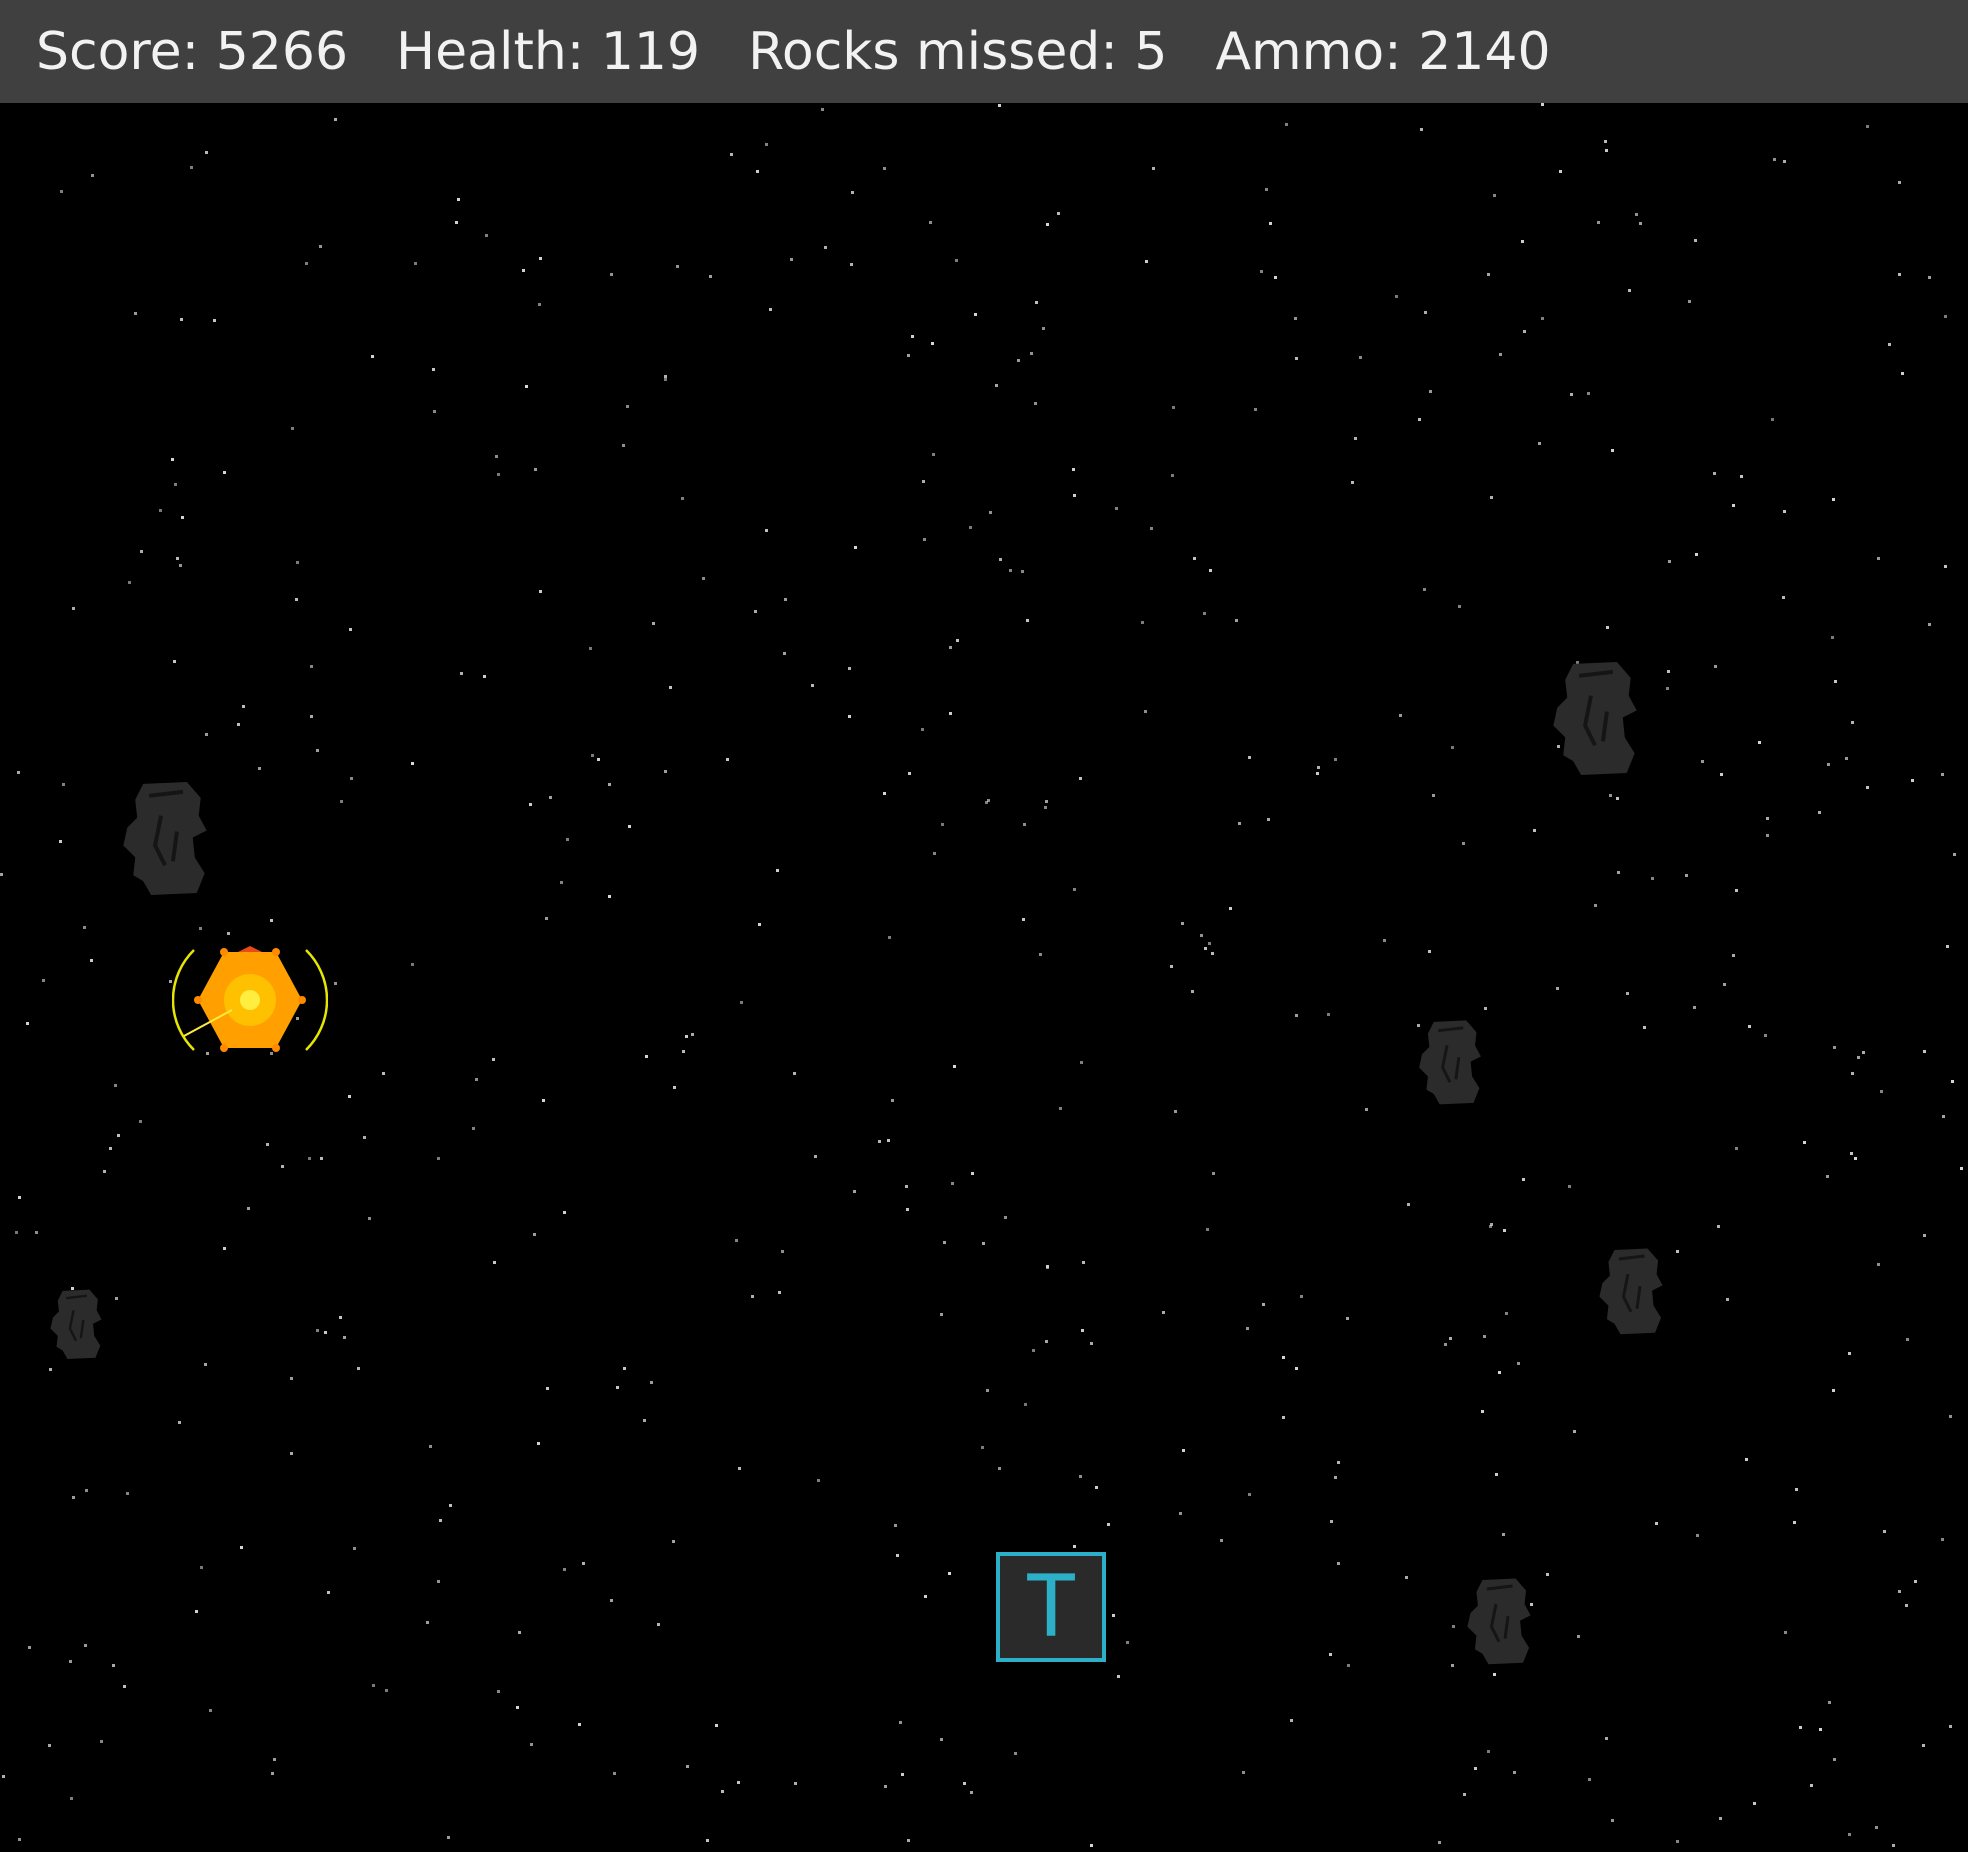  What do you see at coordinates (165, 838) in the screenshot?
I see `moai-rock-icon` at bounding box center [165, 838].